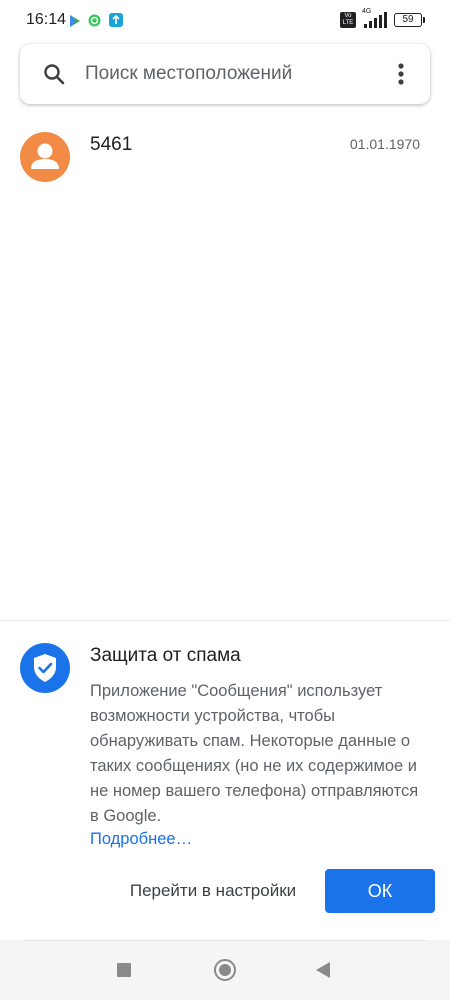 This screenshot has height=1000, width=450. Describe the element at coordinates (116, 22) in the screenshot. I see `upload-icon` at that location.